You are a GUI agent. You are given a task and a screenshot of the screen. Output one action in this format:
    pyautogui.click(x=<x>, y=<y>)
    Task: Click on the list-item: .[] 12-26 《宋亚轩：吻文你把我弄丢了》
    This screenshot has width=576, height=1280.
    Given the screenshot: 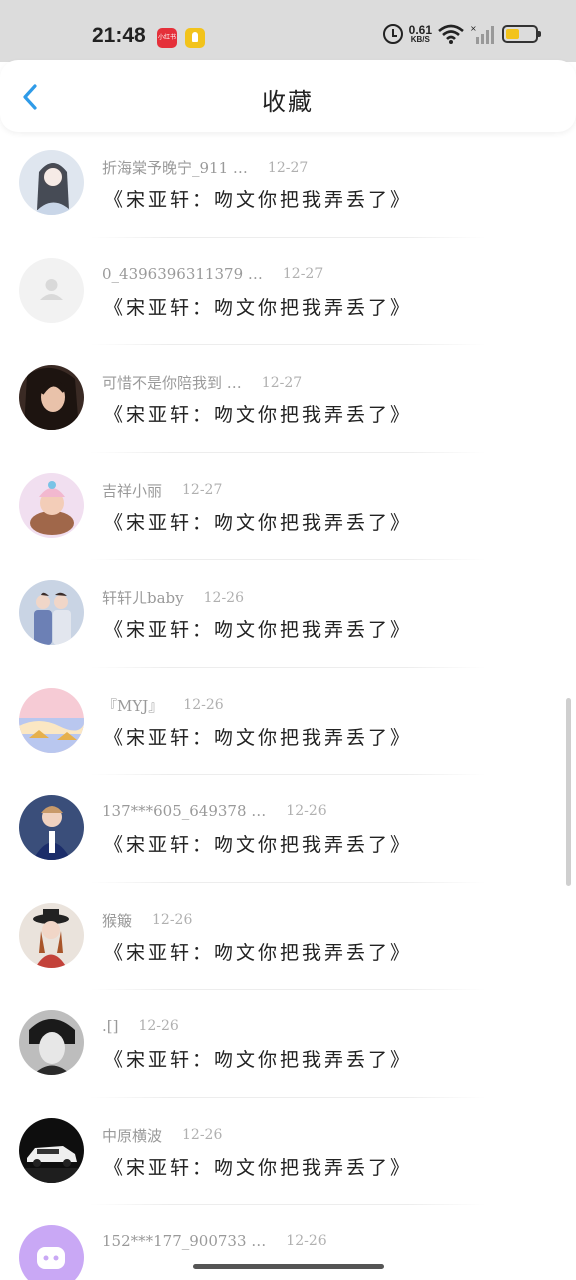 What is the action you would take?
    pyautogui.click(x=288, y=1044)
    